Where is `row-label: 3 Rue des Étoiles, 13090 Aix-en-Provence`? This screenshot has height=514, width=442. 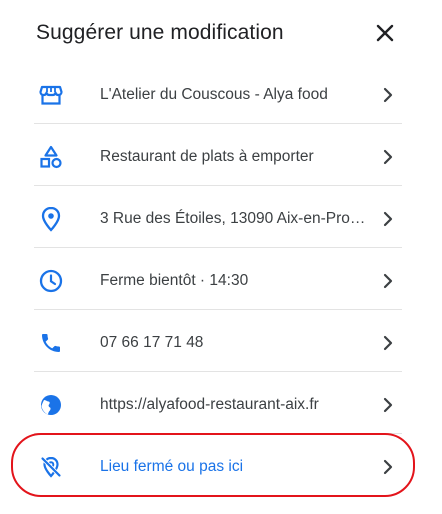
row-label: 3 Rue des Étoiles, 13090 Aix-en-Provence is located at coordinates (235, 218).